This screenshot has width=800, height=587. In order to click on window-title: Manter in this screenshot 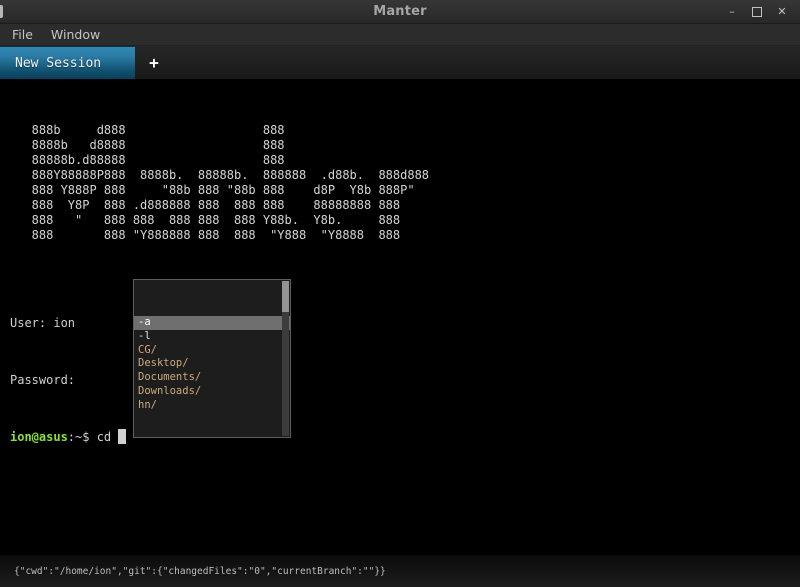, I will do `click(400, 11)`.